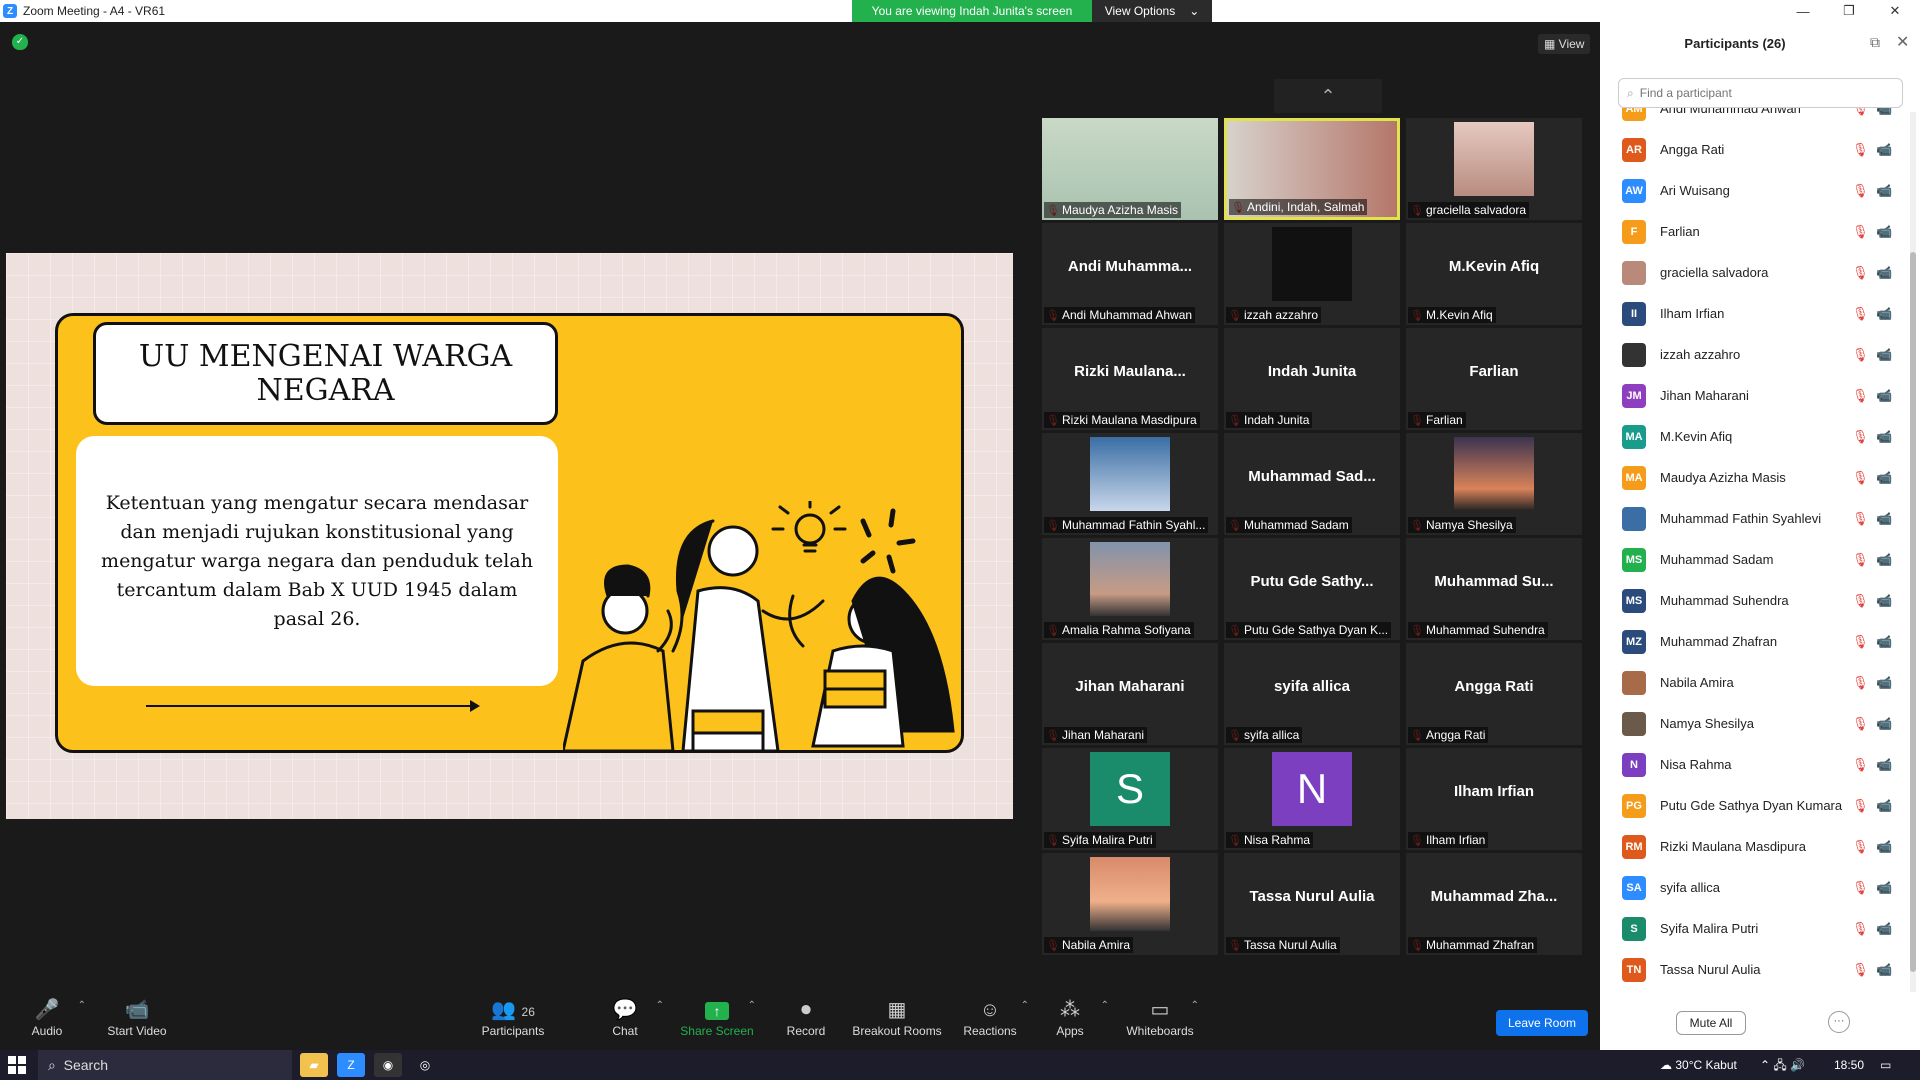 This screenshot has height=1080, width=1920. I want to click on windows-start-icon, so click(17, 1065).